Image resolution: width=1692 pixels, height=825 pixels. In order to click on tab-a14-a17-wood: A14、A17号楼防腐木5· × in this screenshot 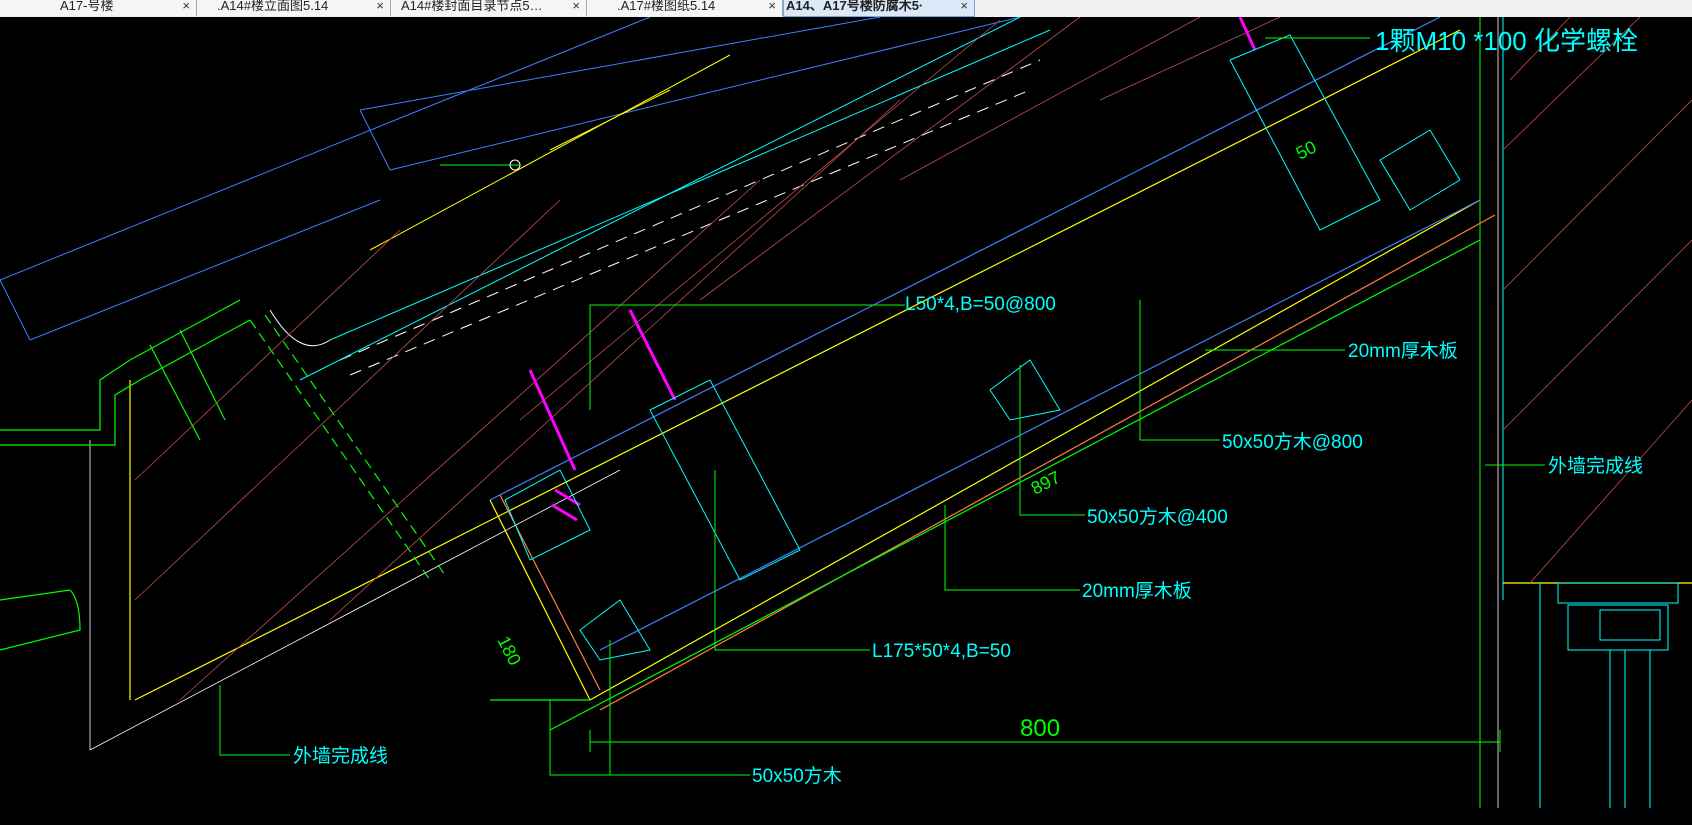, I will do `click(879, 8)`.